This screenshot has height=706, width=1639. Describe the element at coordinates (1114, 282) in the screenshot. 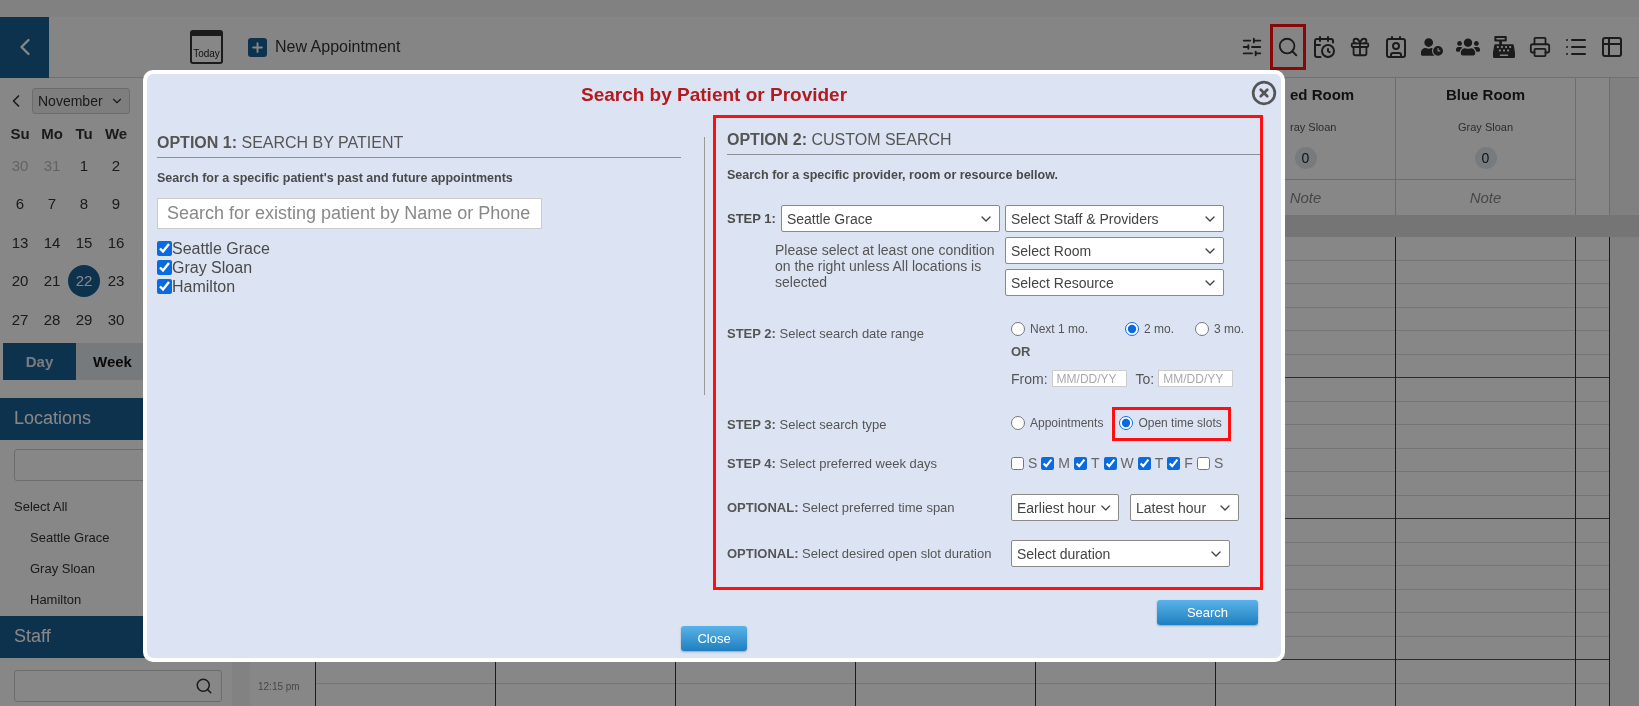

I see `filter-dropdown: Select Resource` at that location.